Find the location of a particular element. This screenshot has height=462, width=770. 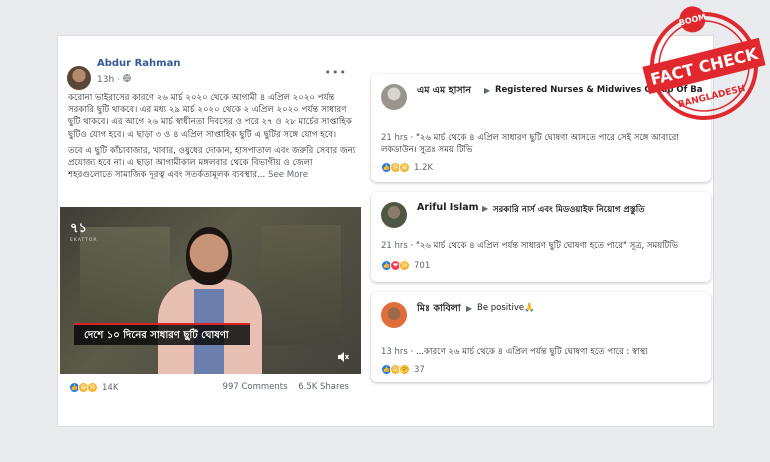

post-meta: 13h · is located at coordinates (114, 79).